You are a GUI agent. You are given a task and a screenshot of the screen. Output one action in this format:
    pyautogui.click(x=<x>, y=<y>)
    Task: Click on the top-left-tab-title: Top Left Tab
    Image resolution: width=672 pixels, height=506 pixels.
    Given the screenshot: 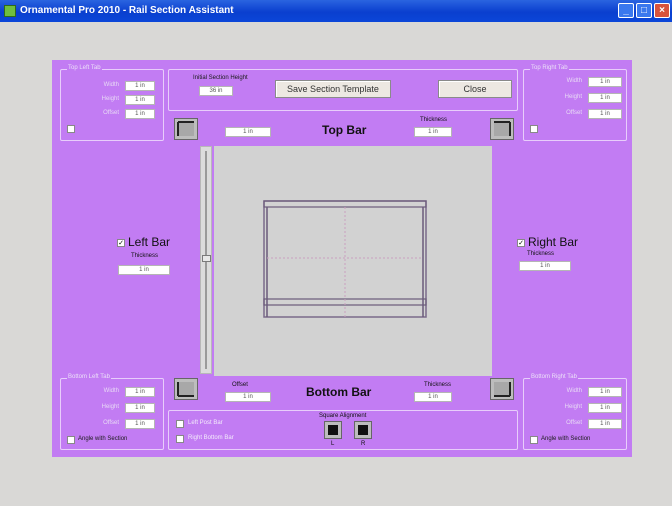 What is the action you would take?
    pyautogui.click(x=84, y=68)
    